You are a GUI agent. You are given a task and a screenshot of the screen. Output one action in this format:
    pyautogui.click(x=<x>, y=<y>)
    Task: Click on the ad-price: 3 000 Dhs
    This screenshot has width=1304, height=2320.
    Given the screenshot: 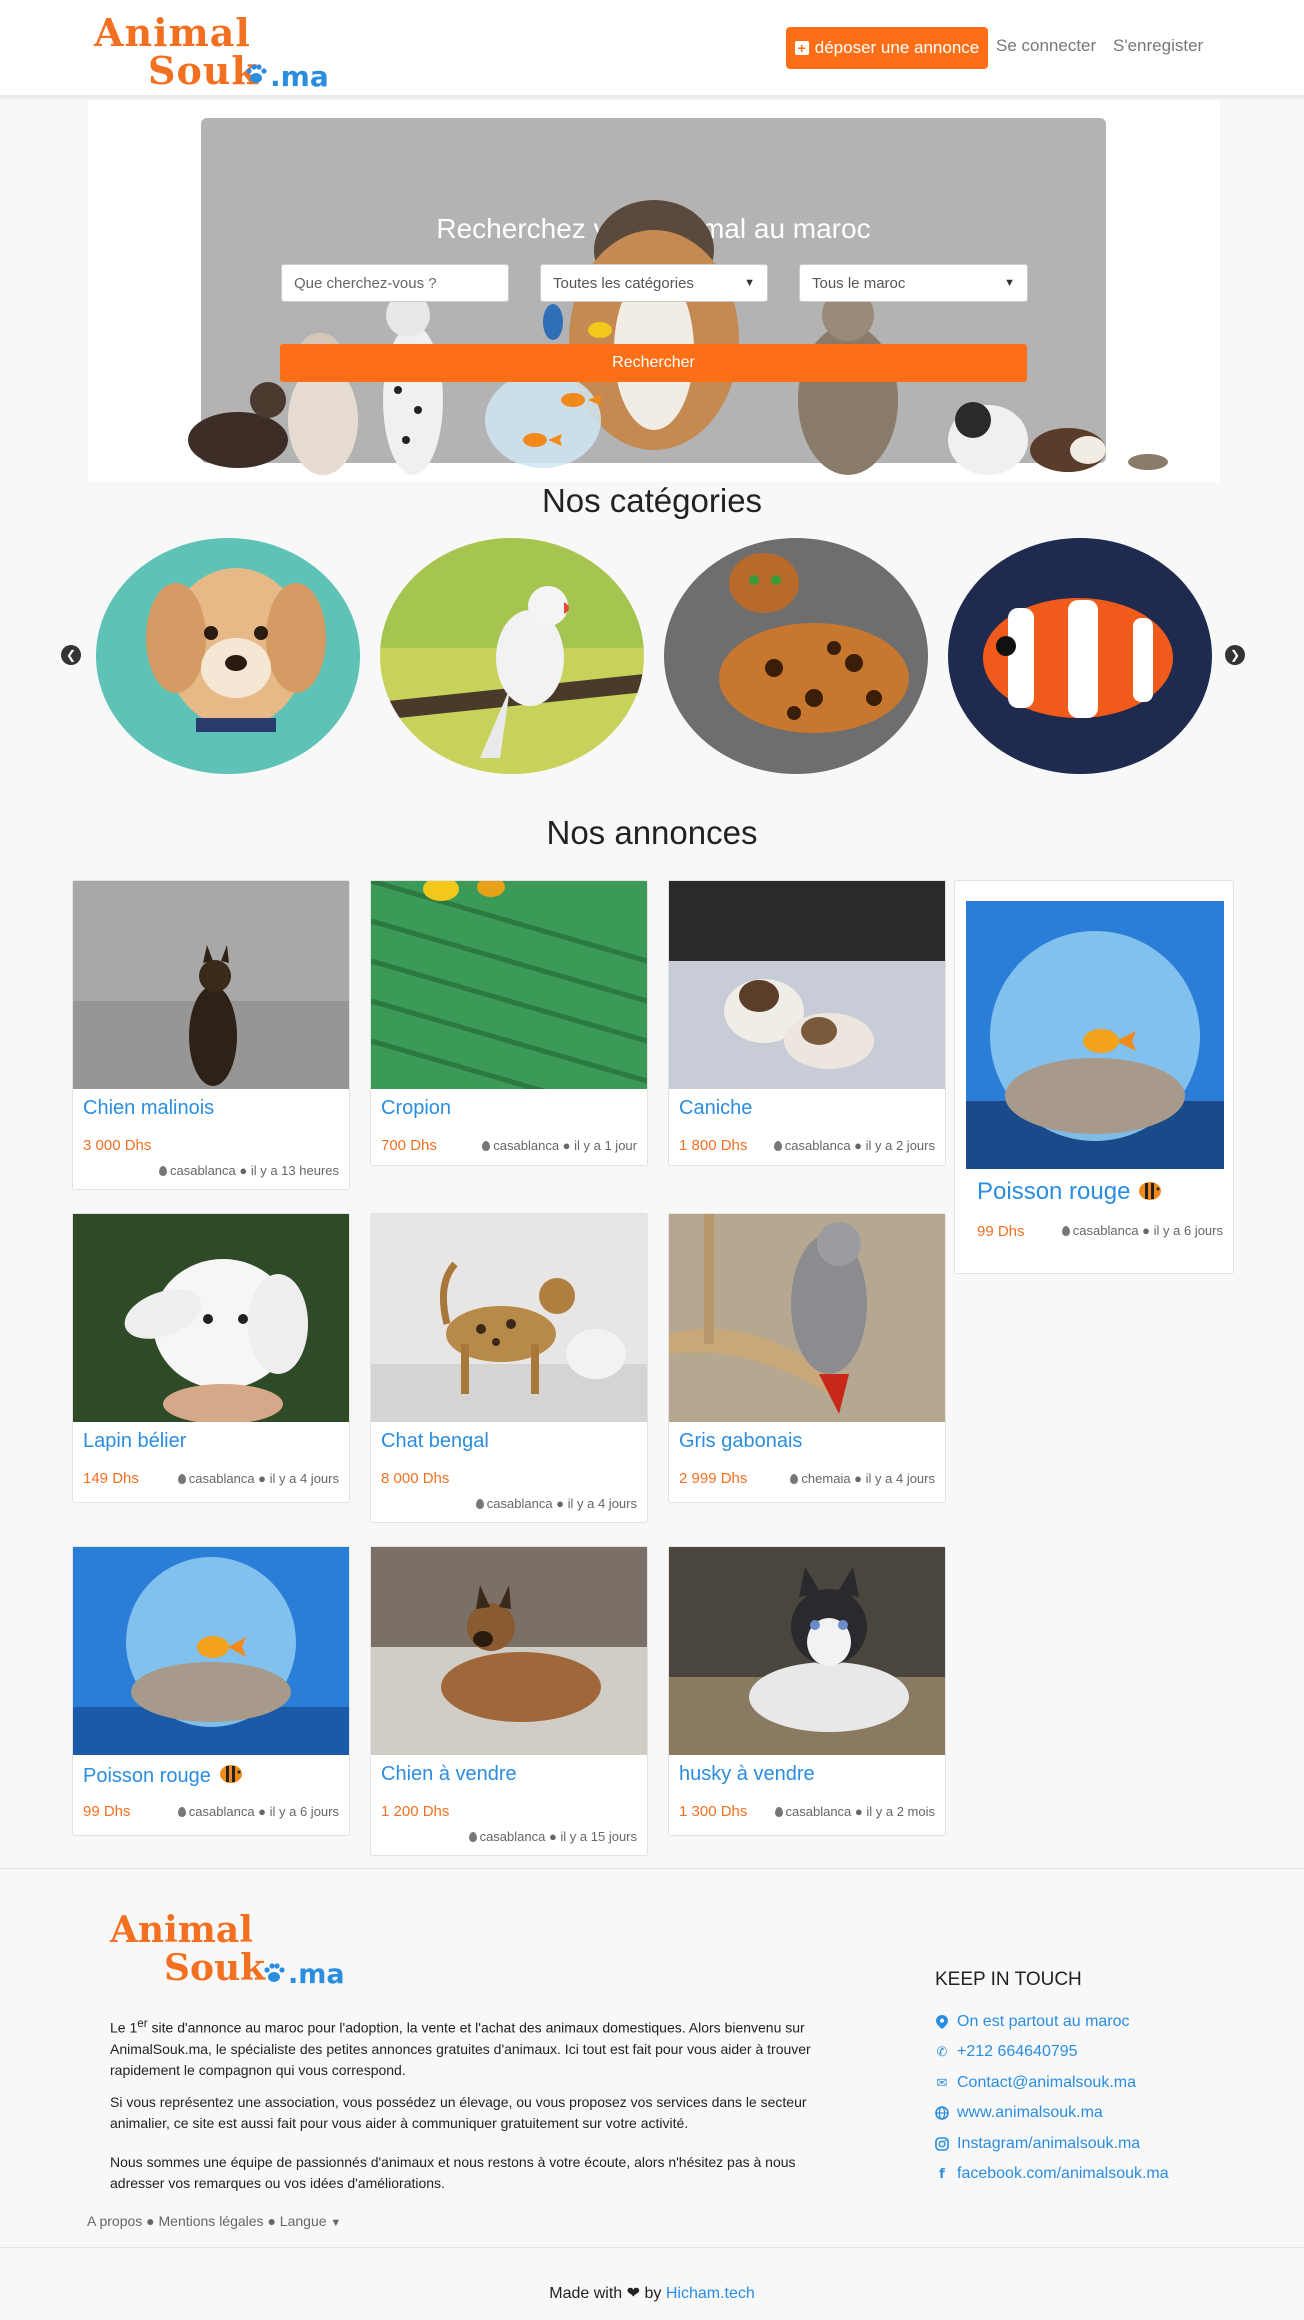 What is the action you would take?
    pyautogui.click(x=117, y=1145)
    